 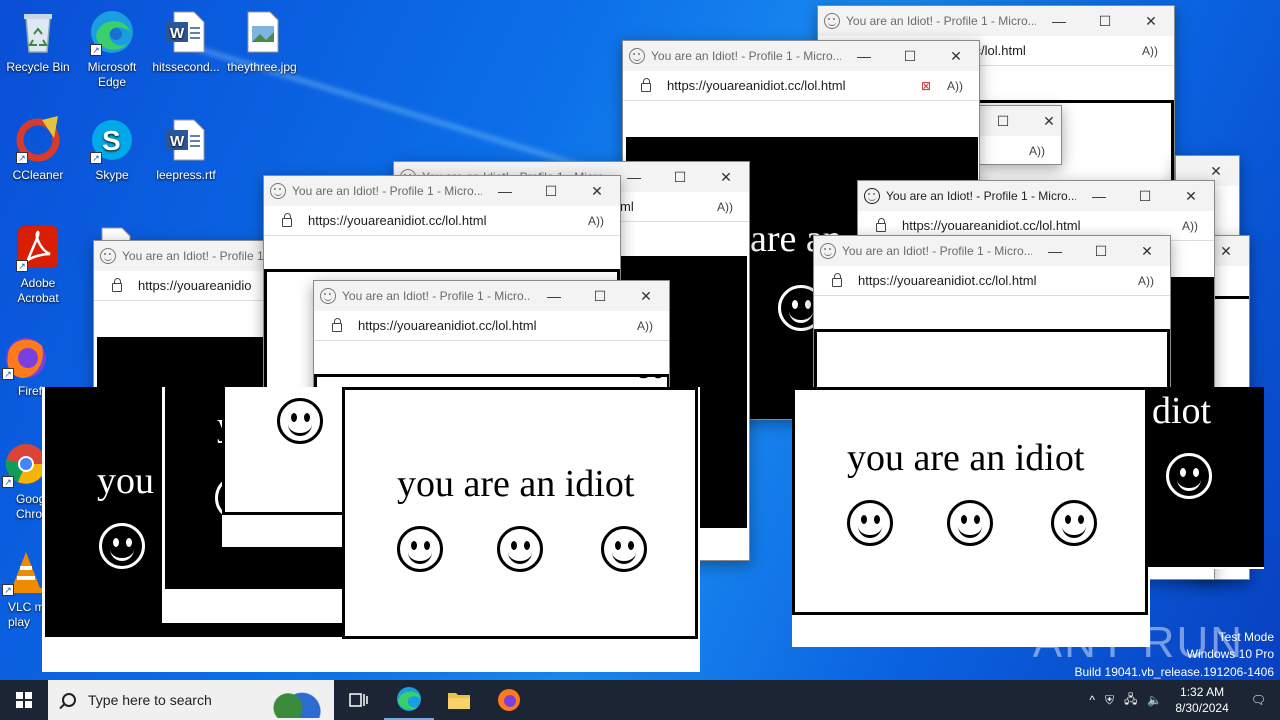 I want to click on address-url: cc/lol.html, so click(x=1055, y=50).